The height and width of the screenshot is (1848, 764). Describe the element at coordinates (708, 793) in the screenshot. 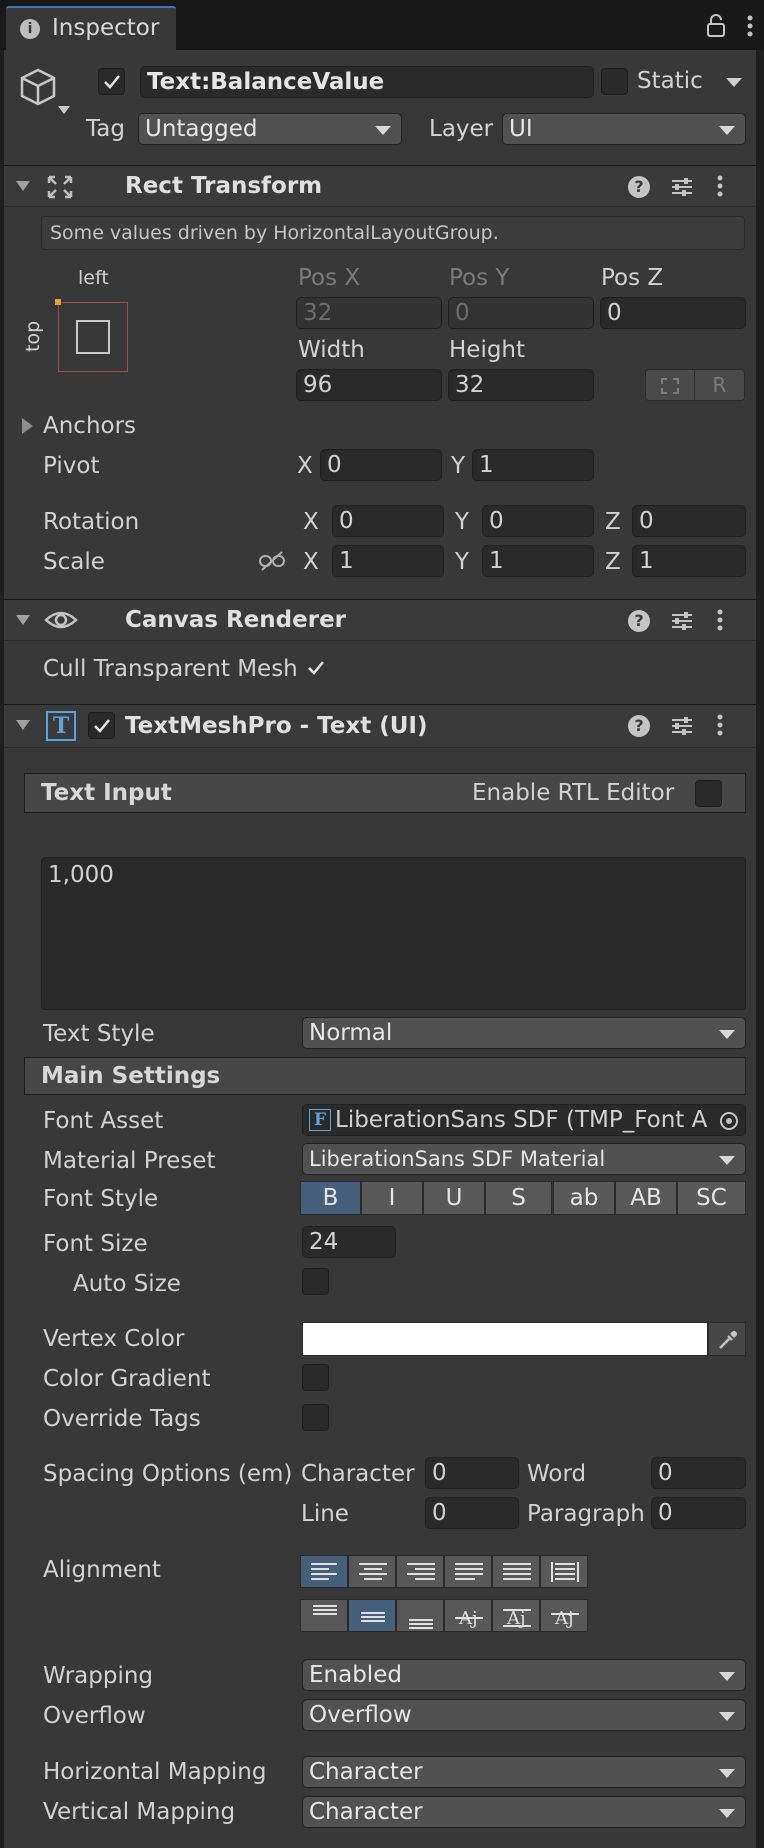

I see `rtl-checkbox` at that location.